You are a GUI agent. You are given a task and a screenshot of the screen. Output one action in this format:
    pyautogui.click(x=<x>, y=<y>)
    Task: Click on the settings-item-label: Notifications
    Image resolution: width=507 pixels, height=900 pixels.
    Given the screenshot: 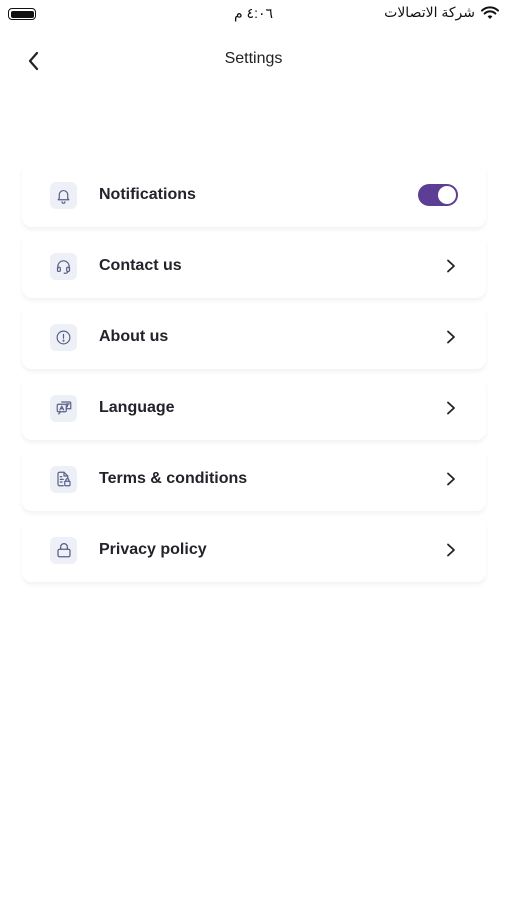 What is the action you would take?
    pyautogui.click(x=147, y=194)
    